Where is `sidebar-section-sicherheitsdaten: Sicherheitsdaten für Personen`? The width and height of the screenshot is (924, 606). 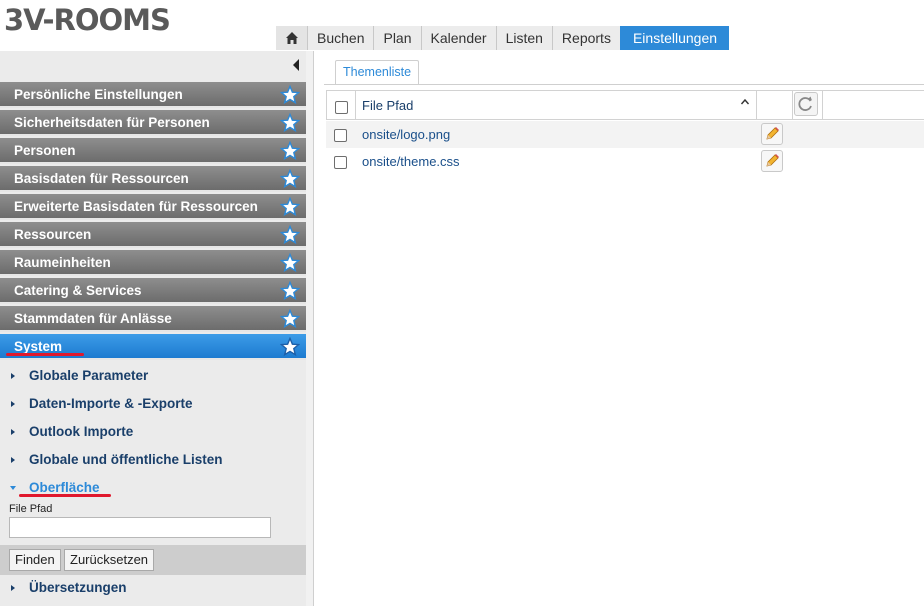
sidebar-section-sicherheitsdaten: Sicherheitsdaten für Personen is located at coordinates (153, 123).